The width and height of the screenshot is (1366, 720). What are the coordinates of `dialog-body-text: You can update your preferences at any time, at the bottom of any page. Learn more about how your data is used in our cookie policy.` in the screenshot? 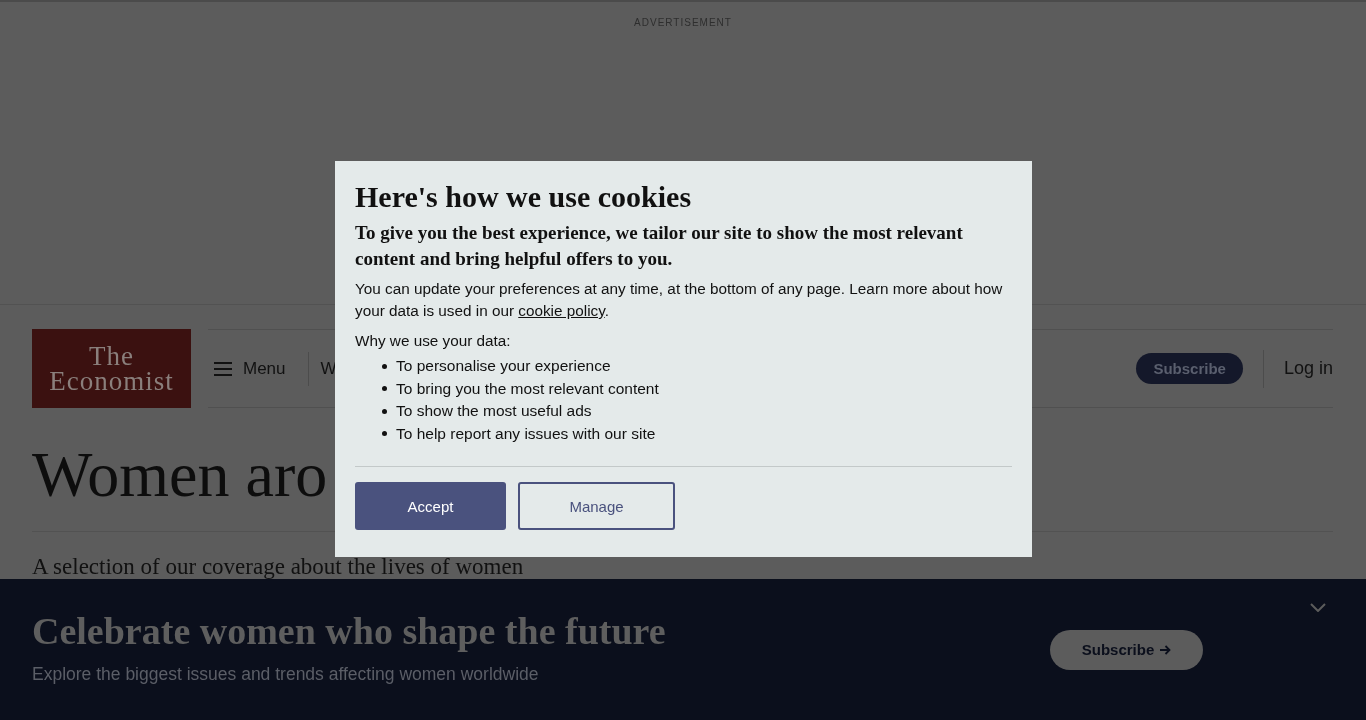 It's located at (679, 300).